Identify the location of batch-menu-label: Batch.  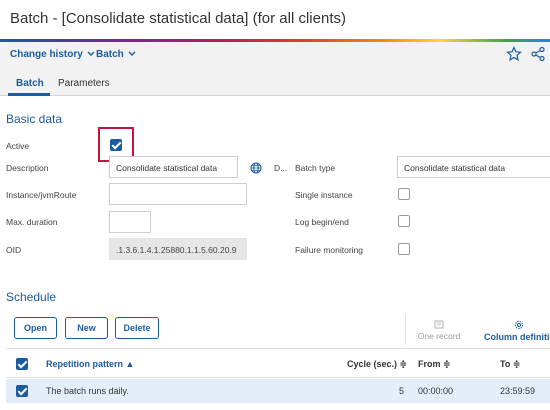
(110, 54).